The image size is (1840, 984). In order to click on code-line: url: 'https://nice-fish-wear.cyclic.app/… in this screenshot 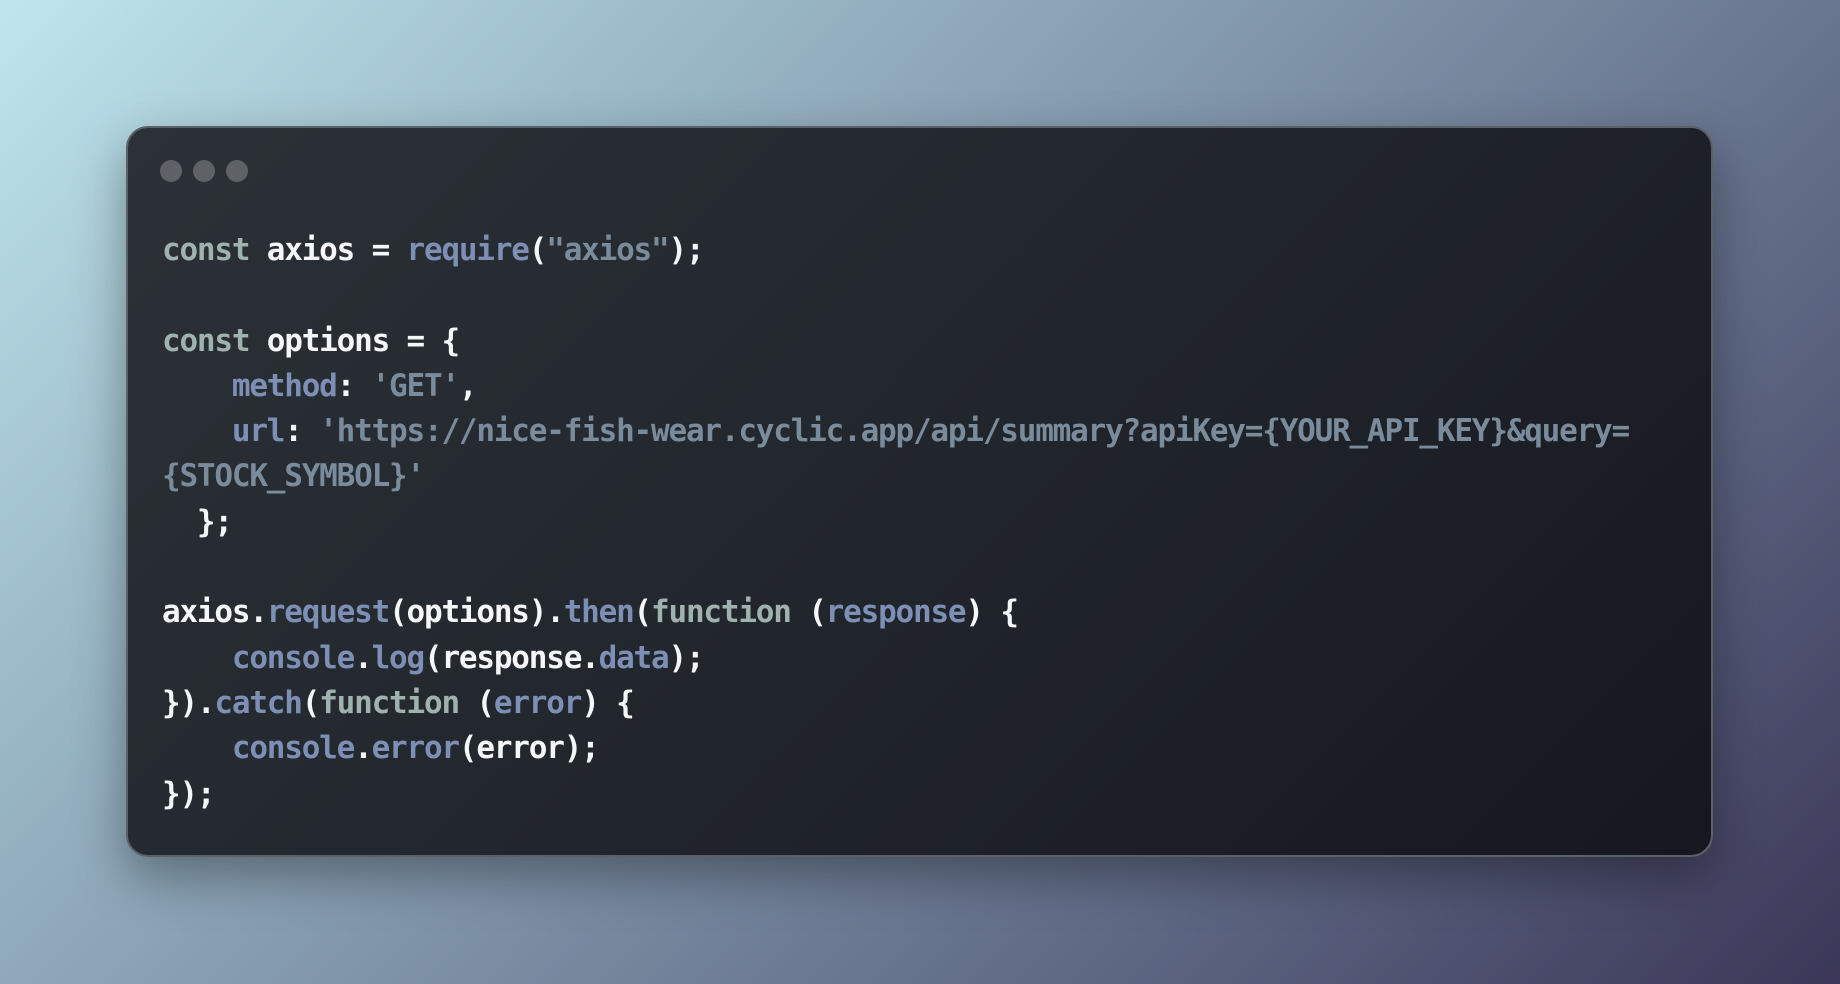, I will do `click(921, 431)`.